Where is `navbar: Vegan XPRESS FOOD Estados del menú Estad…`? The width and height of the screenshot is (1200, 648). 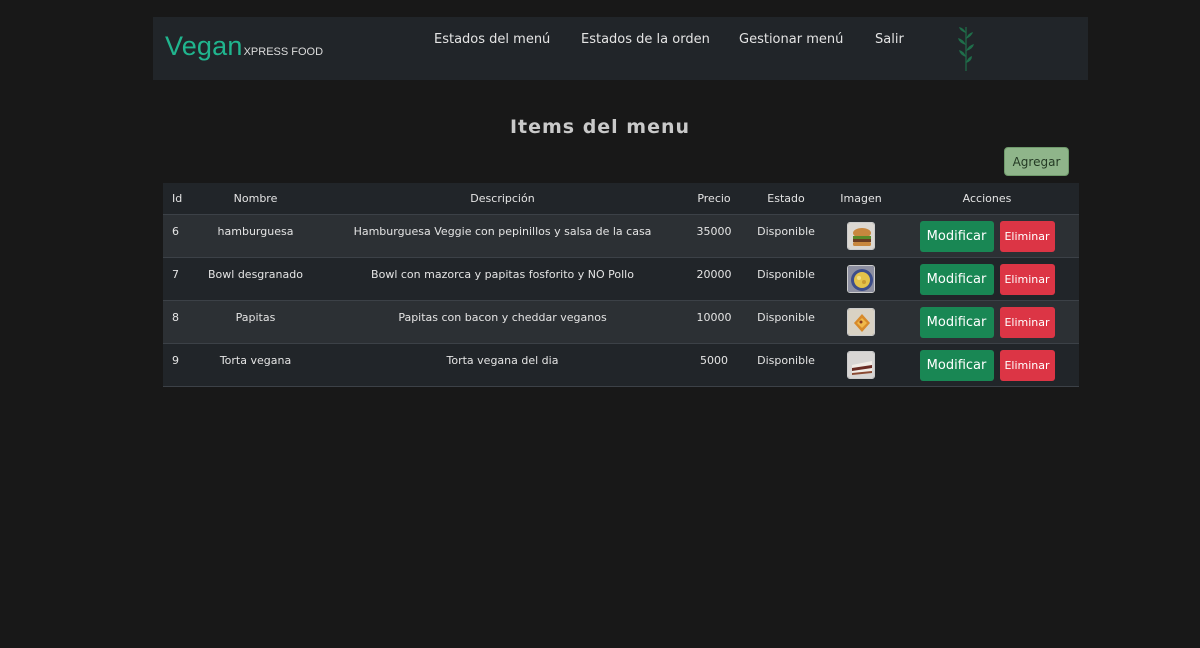 navbar: Vegan XPRESS FOOD Estados del menú Estad… is located at coordinates (620, 48).